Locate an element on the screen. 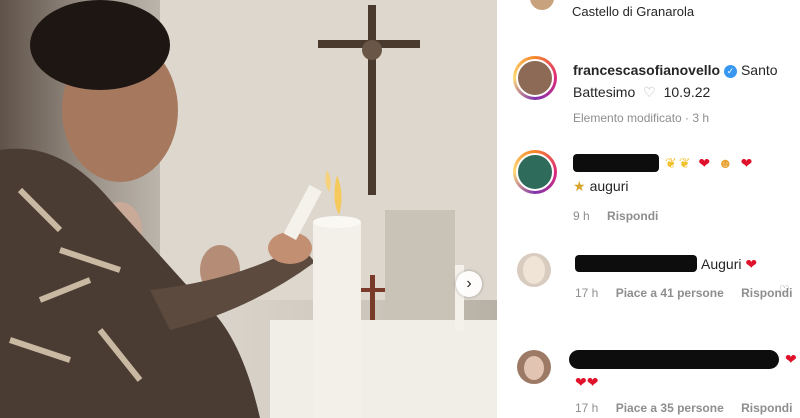 The image size is (800, 418). comment-meta: 17 h Piace a 35 persone Rispondi is located at coordinates (683, 408).